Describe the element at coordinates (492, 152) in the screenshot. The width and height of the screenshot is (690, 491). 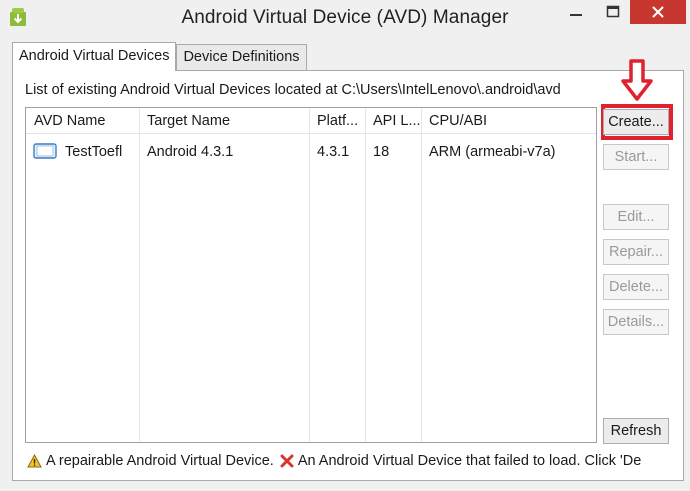
I see `cell-cpu-abi: ARM (armeabi-v7a)` at that location.